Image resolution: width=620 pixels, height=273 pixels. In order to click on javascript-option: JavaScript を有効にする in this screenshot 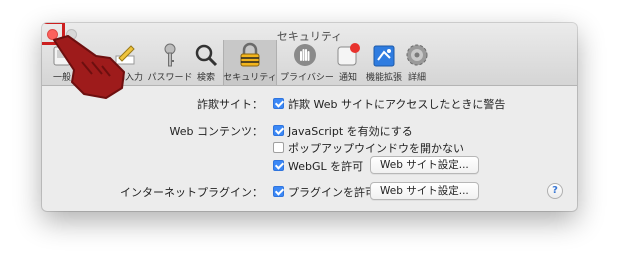, I will do `click(350, 131)`.